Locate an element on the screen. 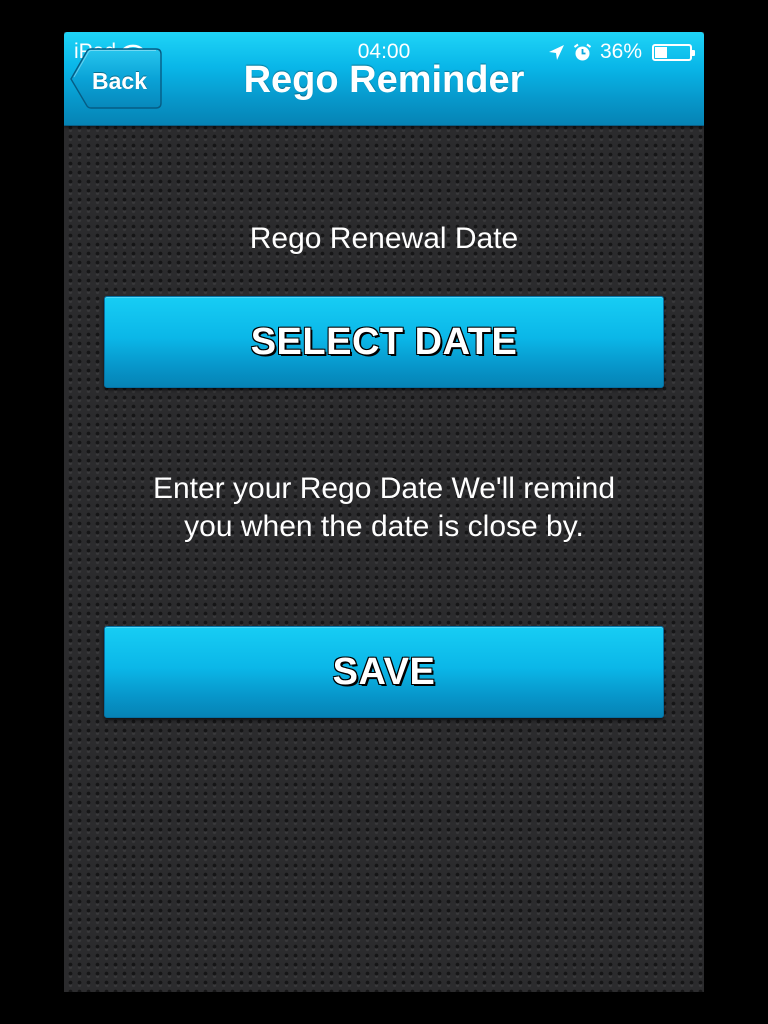 The height and width of the screenshot is (1024, 768). renewal-date-label: Rego Renewal Date is located at coordinates (384, 238).